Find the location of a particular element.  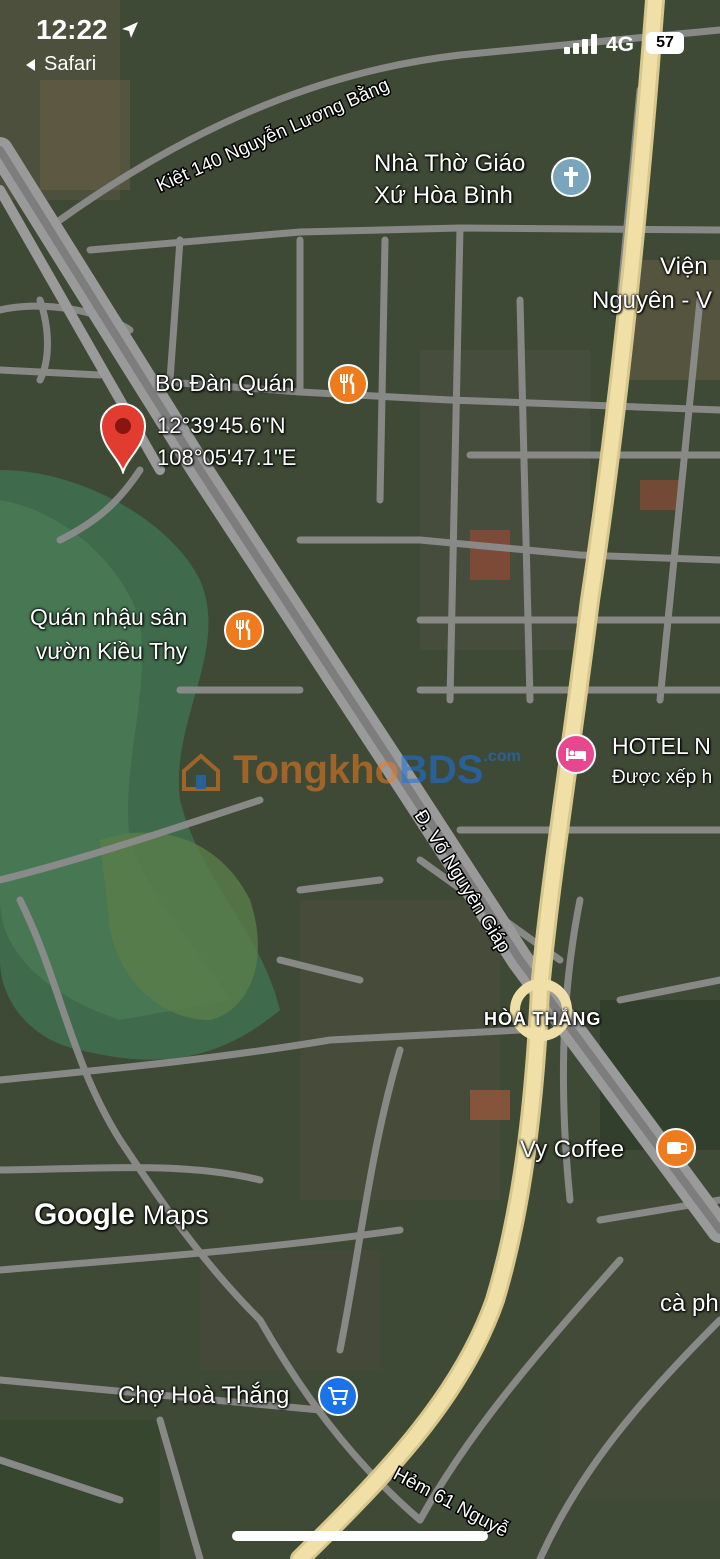

tongkho-com: .com is located at coordinates (502, 756).